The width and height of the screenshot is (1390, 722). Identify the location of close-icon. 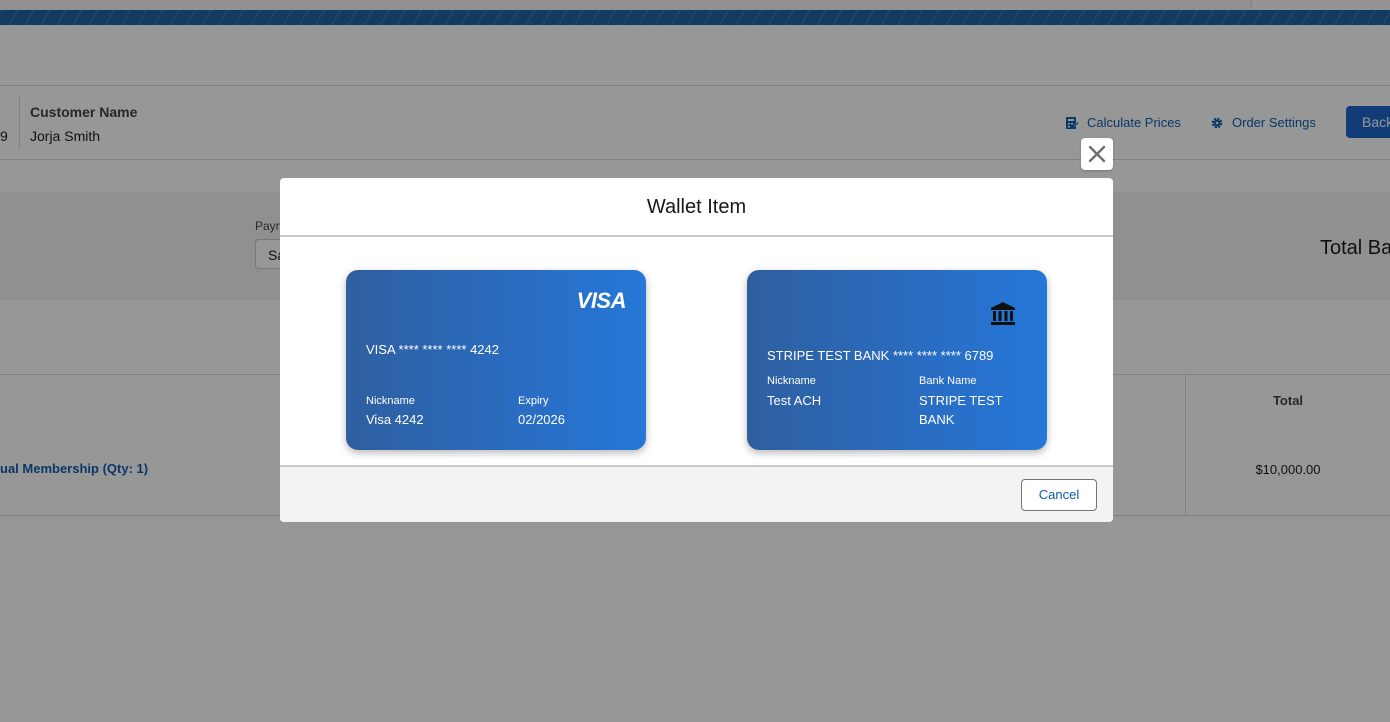
(1097, 154).